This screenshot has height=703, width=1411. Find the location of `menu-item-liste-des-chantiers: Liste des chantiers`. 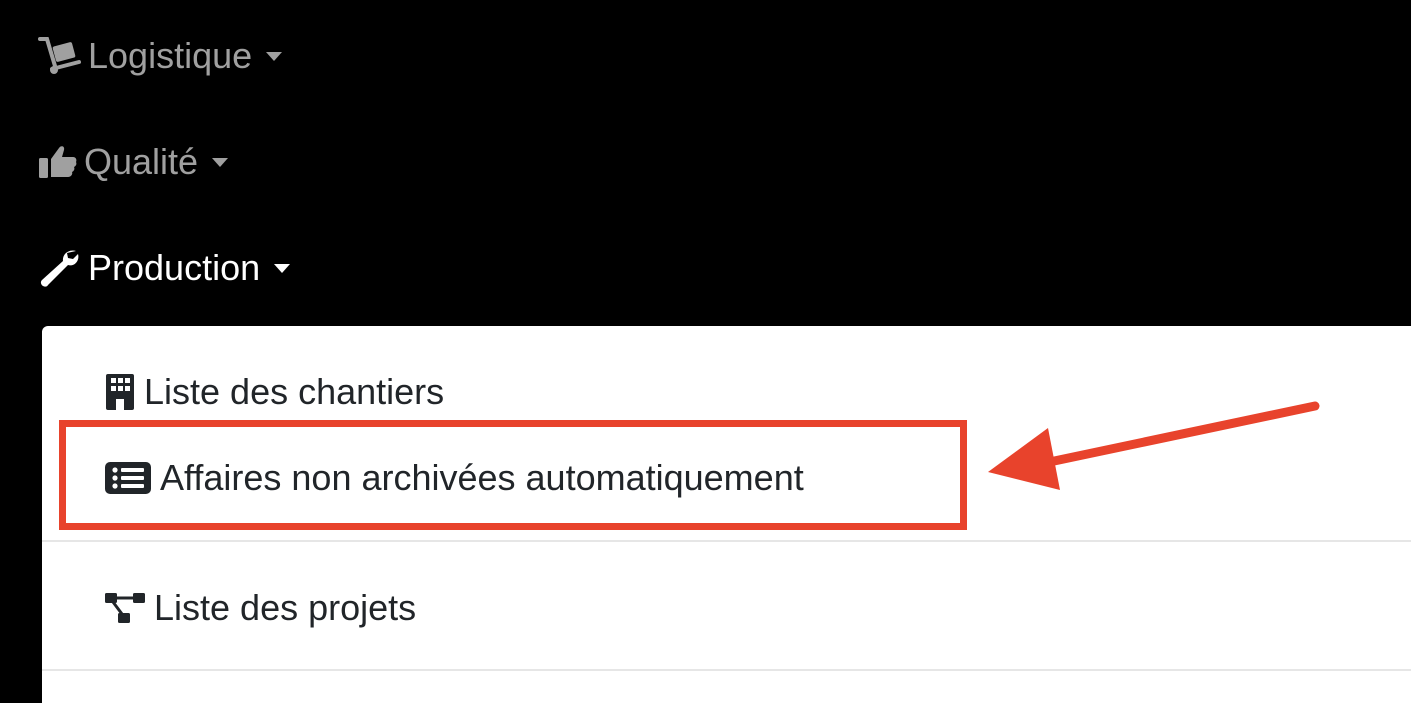

menu-item-liste-des-chantiers: Liste des chantiers is located at coordinates (274, 392).